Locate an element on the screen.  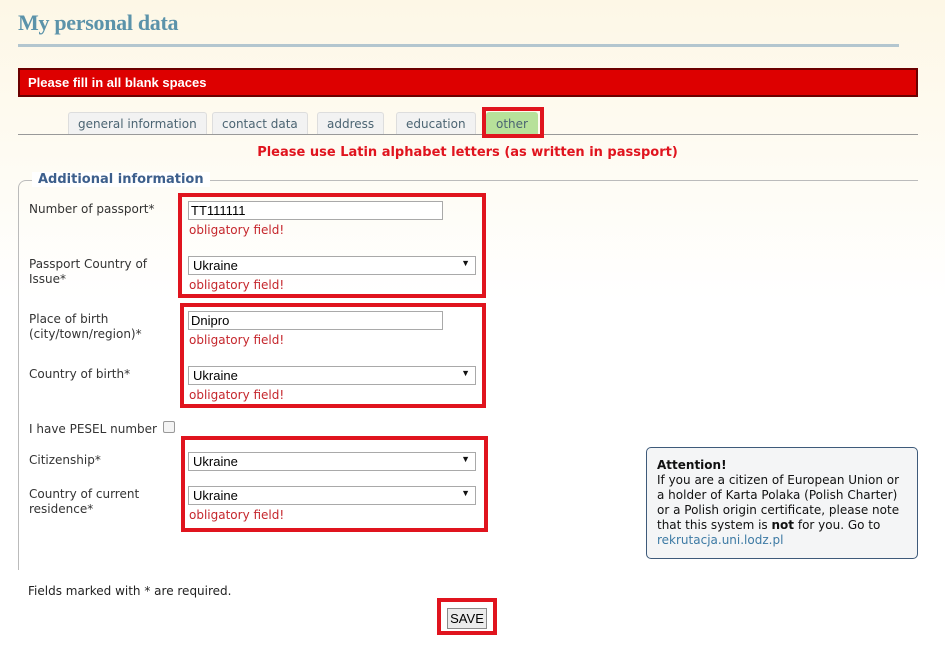
attention-emphasis: not is located at coordinates (783, 525).